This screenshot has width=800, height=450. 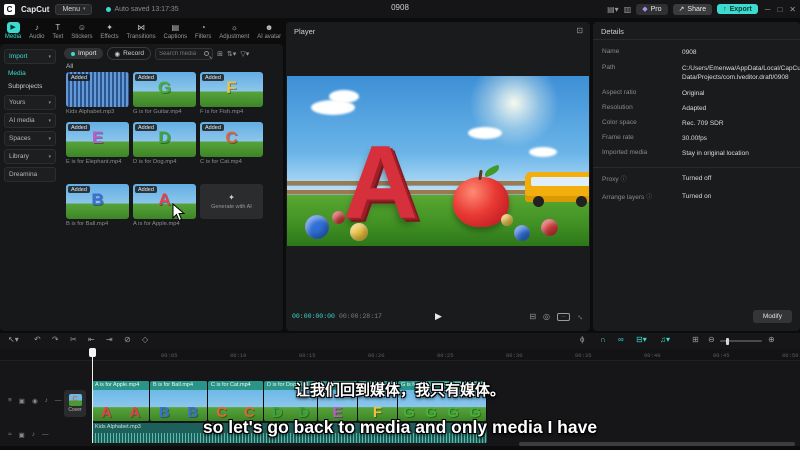 What do you see at coordinates (563, 316) in the screenshot?
I see `ratio-icon: ⋯` at bounding box center [563, 316].